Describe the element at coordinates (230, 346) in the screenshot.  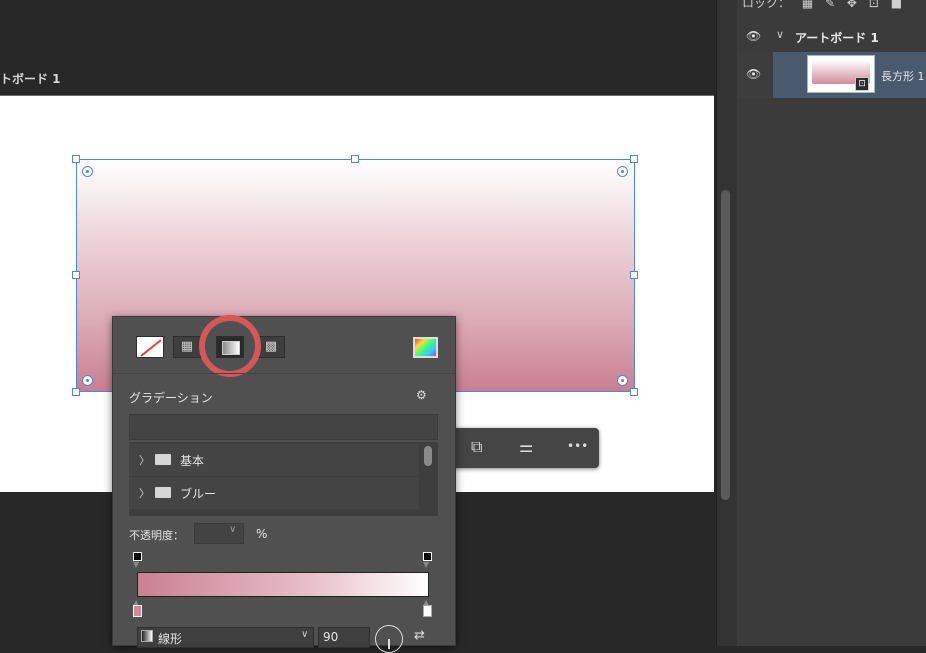
I see `highlight-circle-annotation` at that location.